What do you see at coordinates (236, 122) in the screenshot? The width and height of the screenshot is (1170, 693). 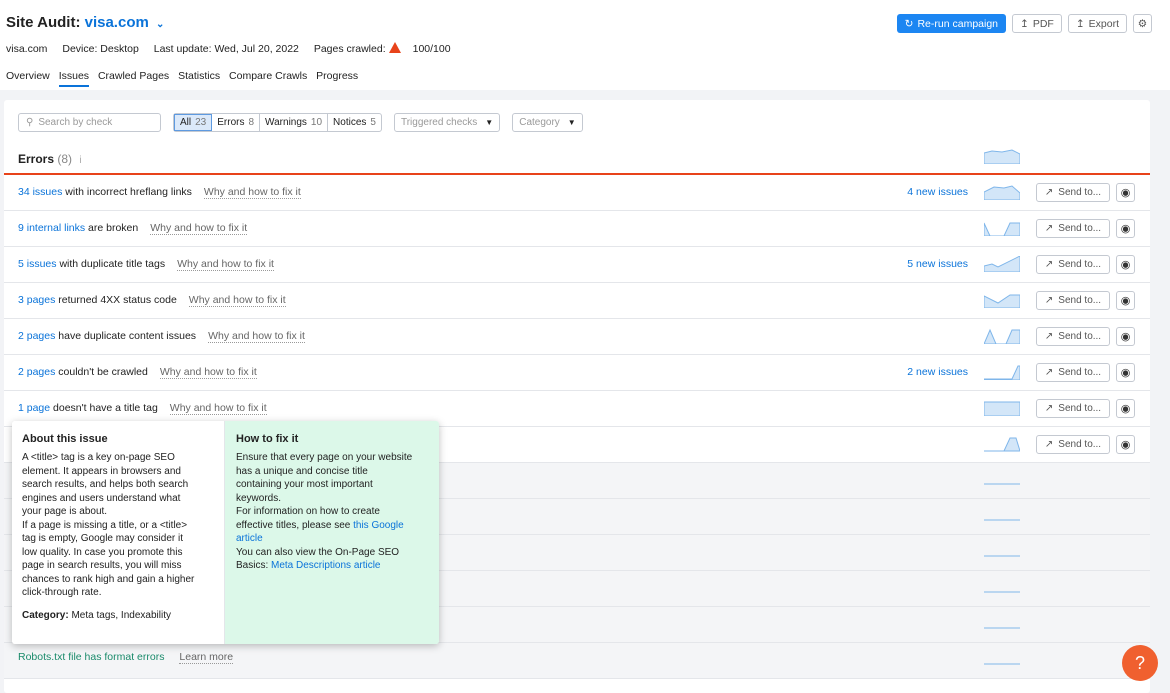 I see `filter-errors: Errors 8` at bounding box center [236, 122].